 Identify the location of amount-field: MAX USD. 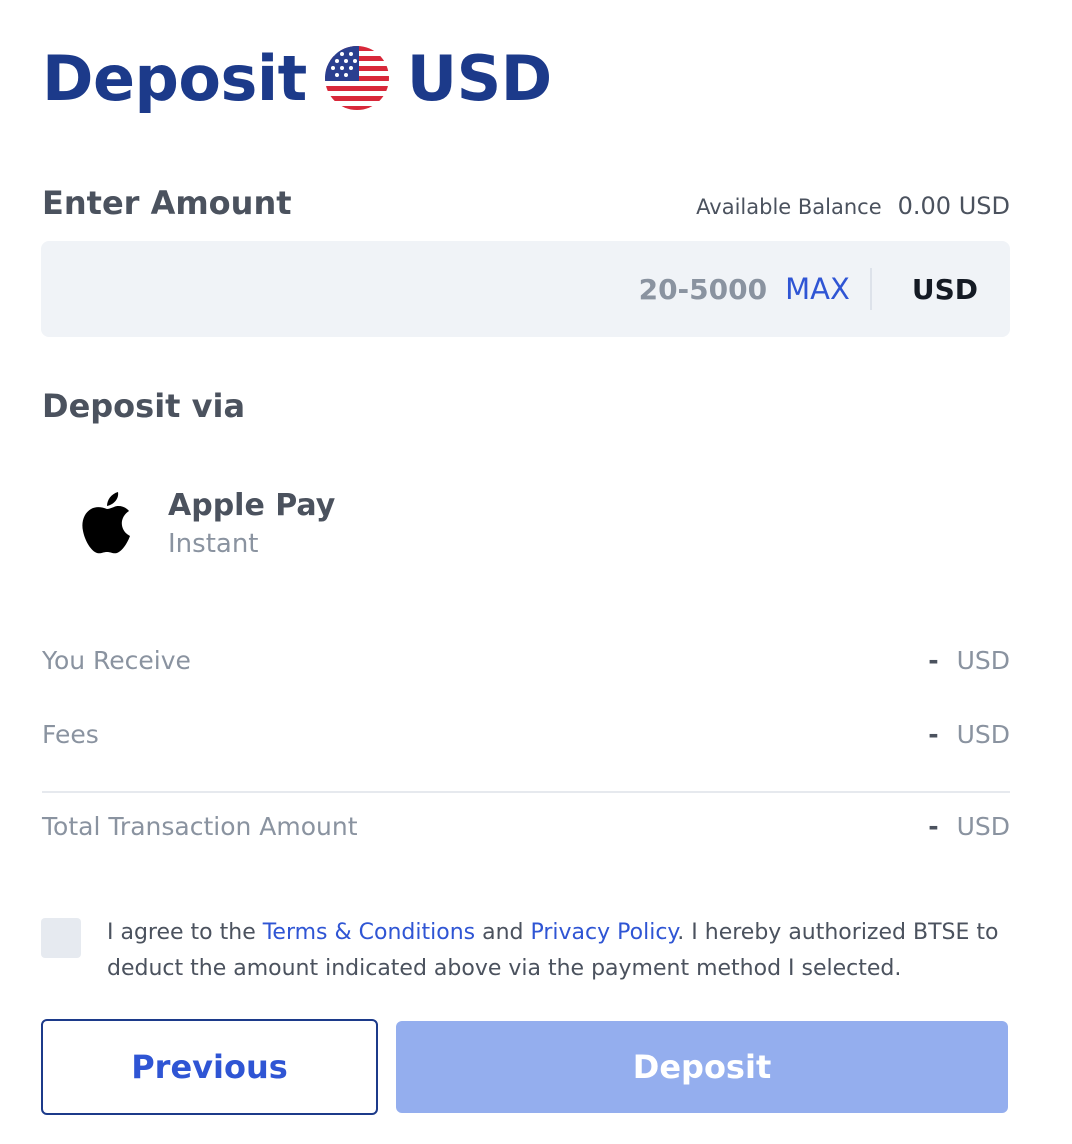
(525, 289).